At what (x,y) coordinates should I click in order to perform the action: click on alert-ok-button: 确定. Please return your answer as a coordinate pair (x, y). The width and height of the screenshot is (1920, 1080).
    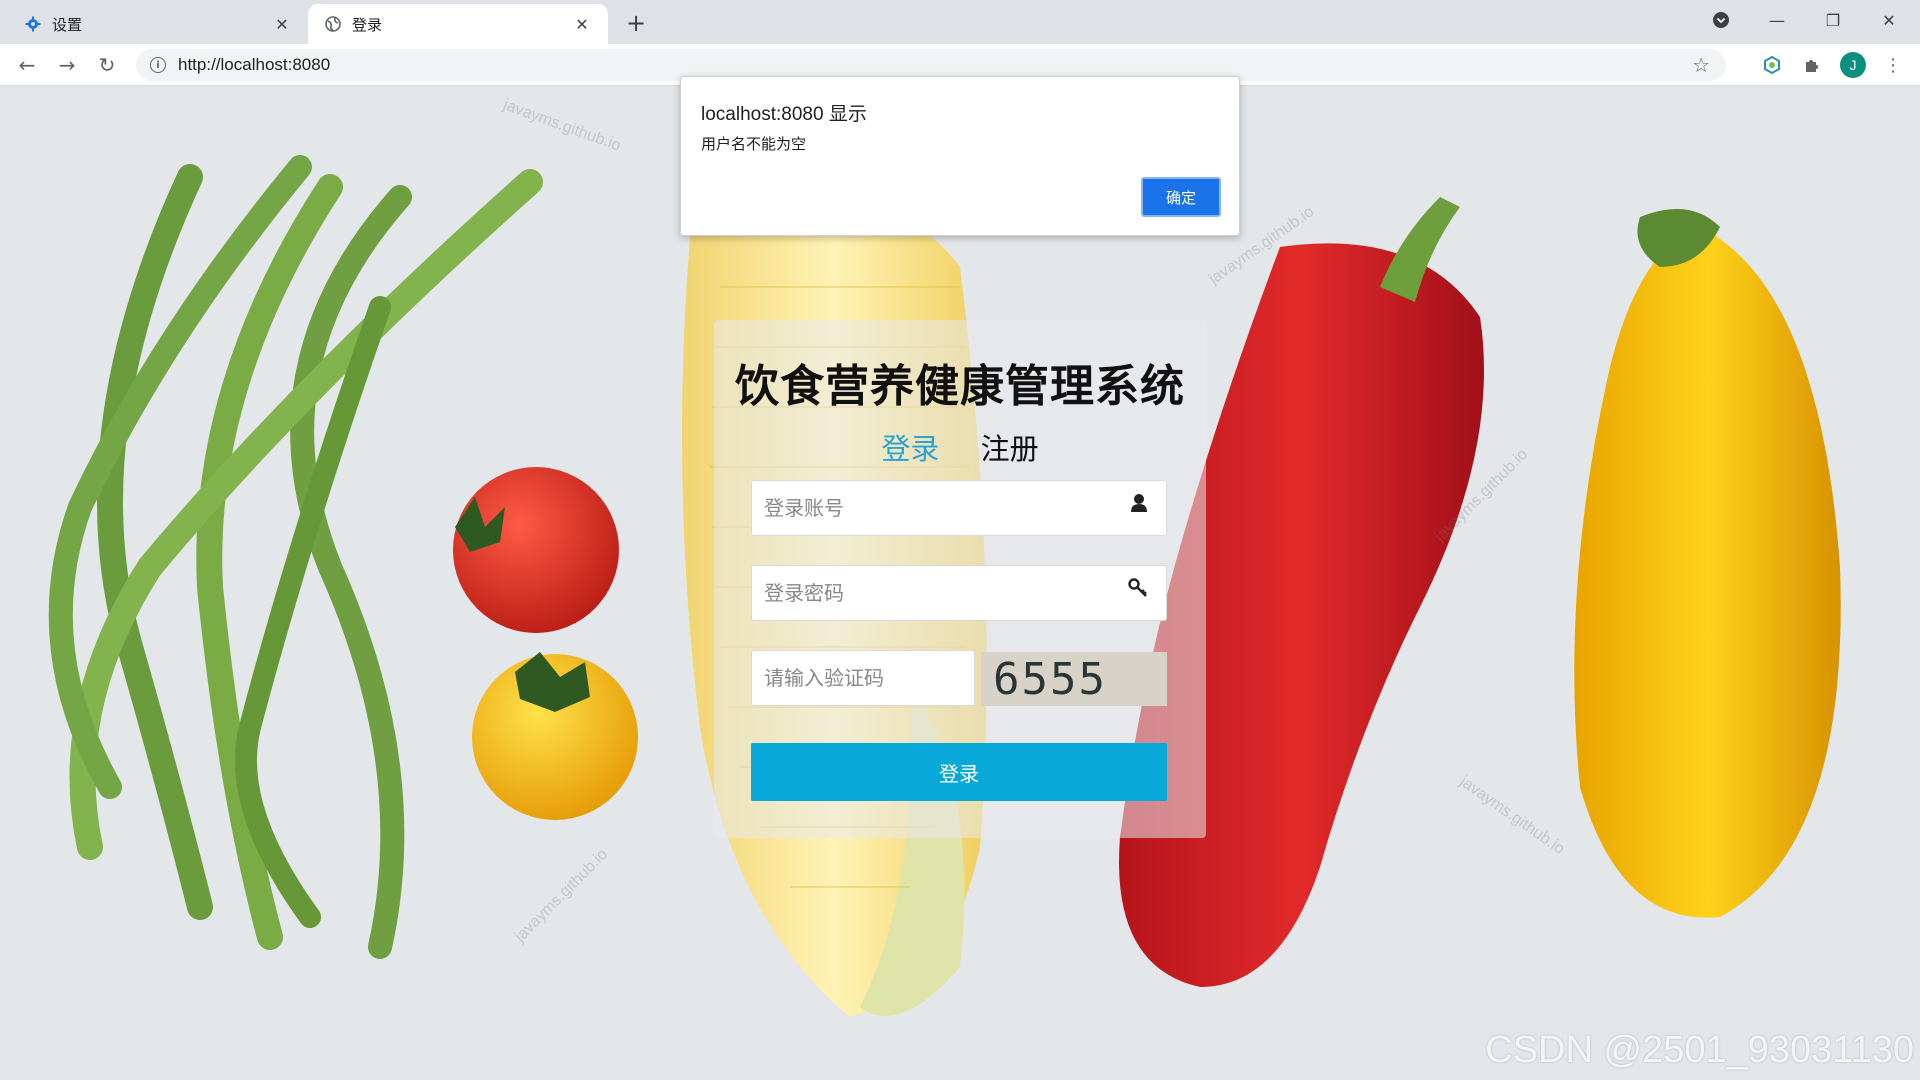
    Looking at the image, I should click on (1181, 197).